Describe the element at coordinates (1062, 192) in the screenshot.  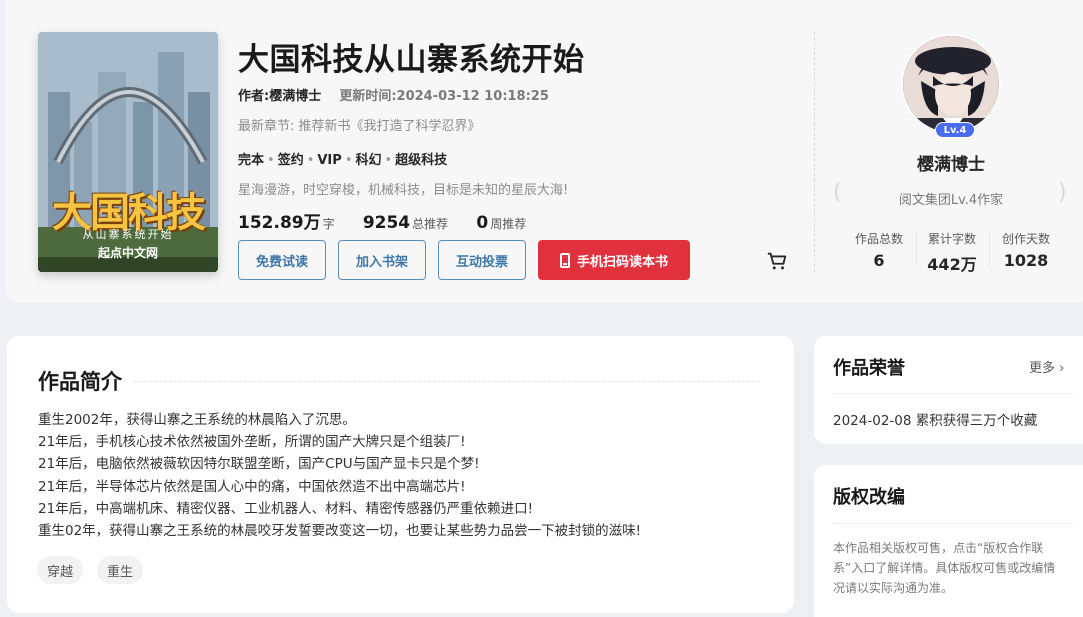
I see `laurel-right-icon: )` at that location.